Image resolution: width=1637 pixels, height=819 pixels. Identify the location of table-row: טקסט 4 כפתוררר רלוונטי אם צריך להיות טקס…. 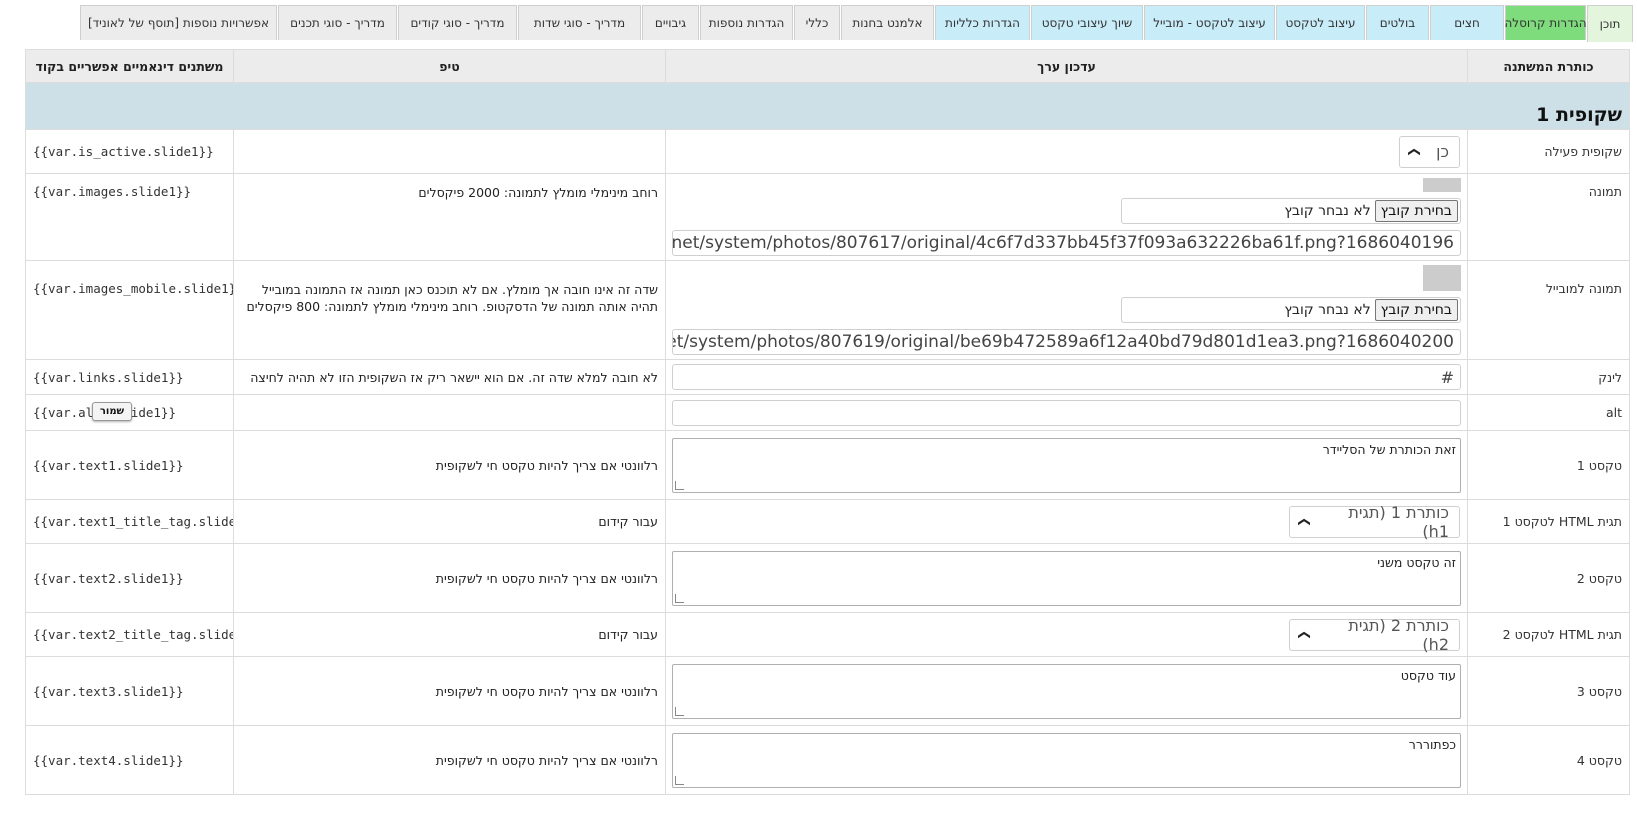
(827, 760).